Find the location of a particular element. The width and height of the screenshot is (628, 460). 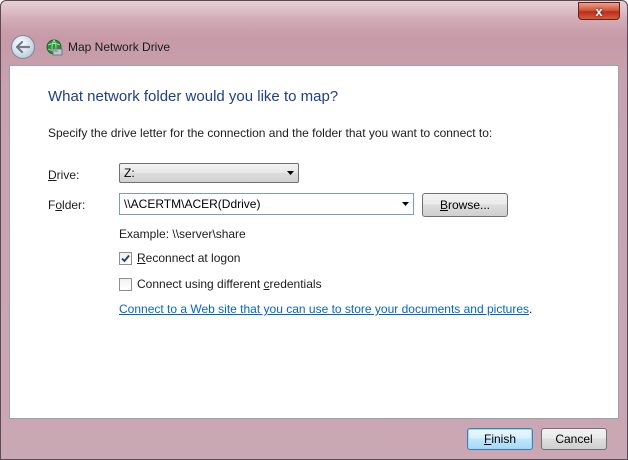

reconnect-checkbox is located at coordinates (125, 258).